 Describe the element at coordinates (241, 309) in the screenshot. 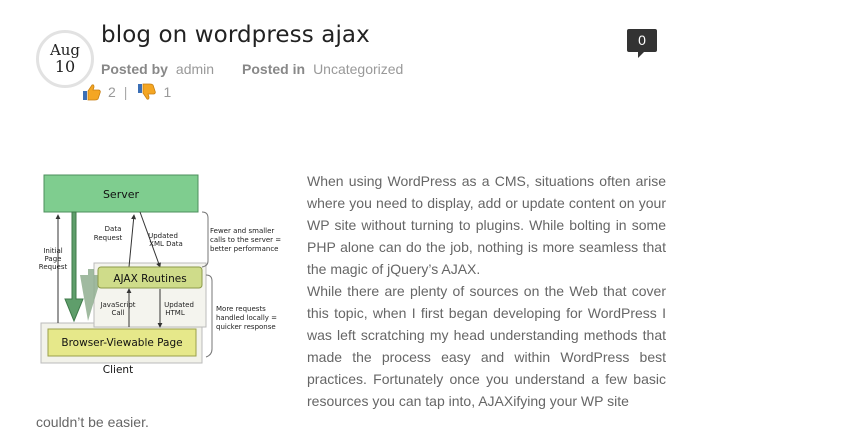

I see `note-more-1: More requests` at that location.